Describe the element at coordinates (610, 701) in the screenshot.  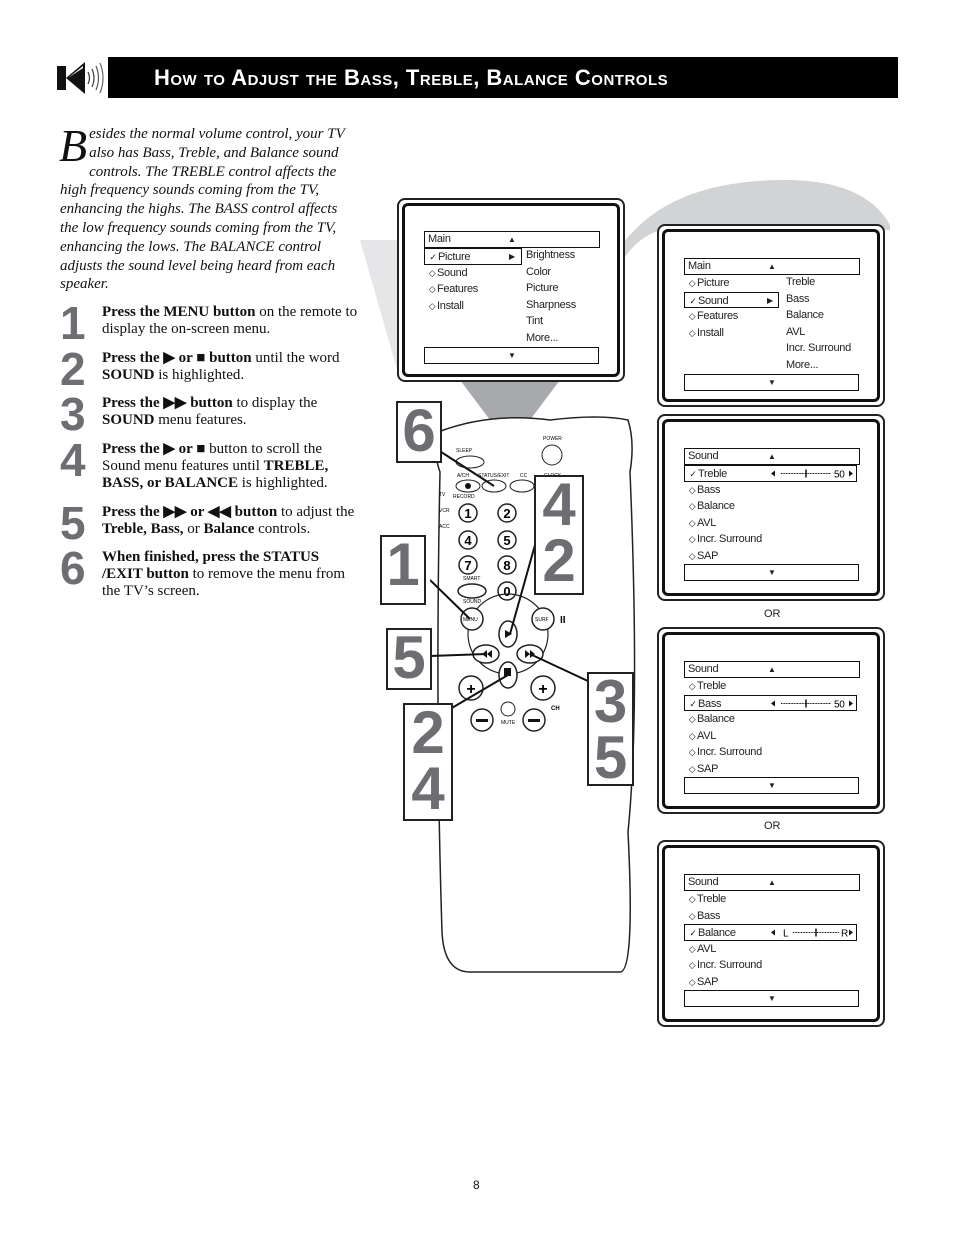
I see `callout-number: 3` at that location.